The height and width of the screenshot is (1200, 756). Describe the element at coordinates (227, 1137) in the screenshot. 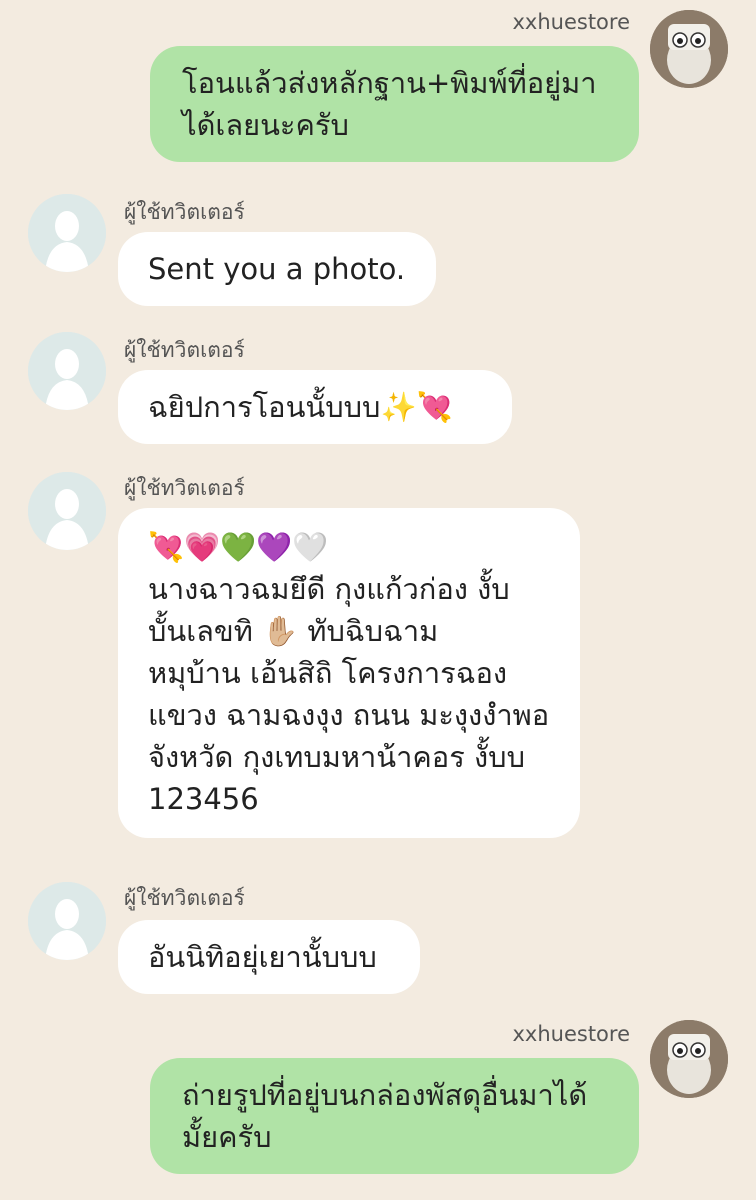

I see `message-line: มั้ยครับ` at that location.